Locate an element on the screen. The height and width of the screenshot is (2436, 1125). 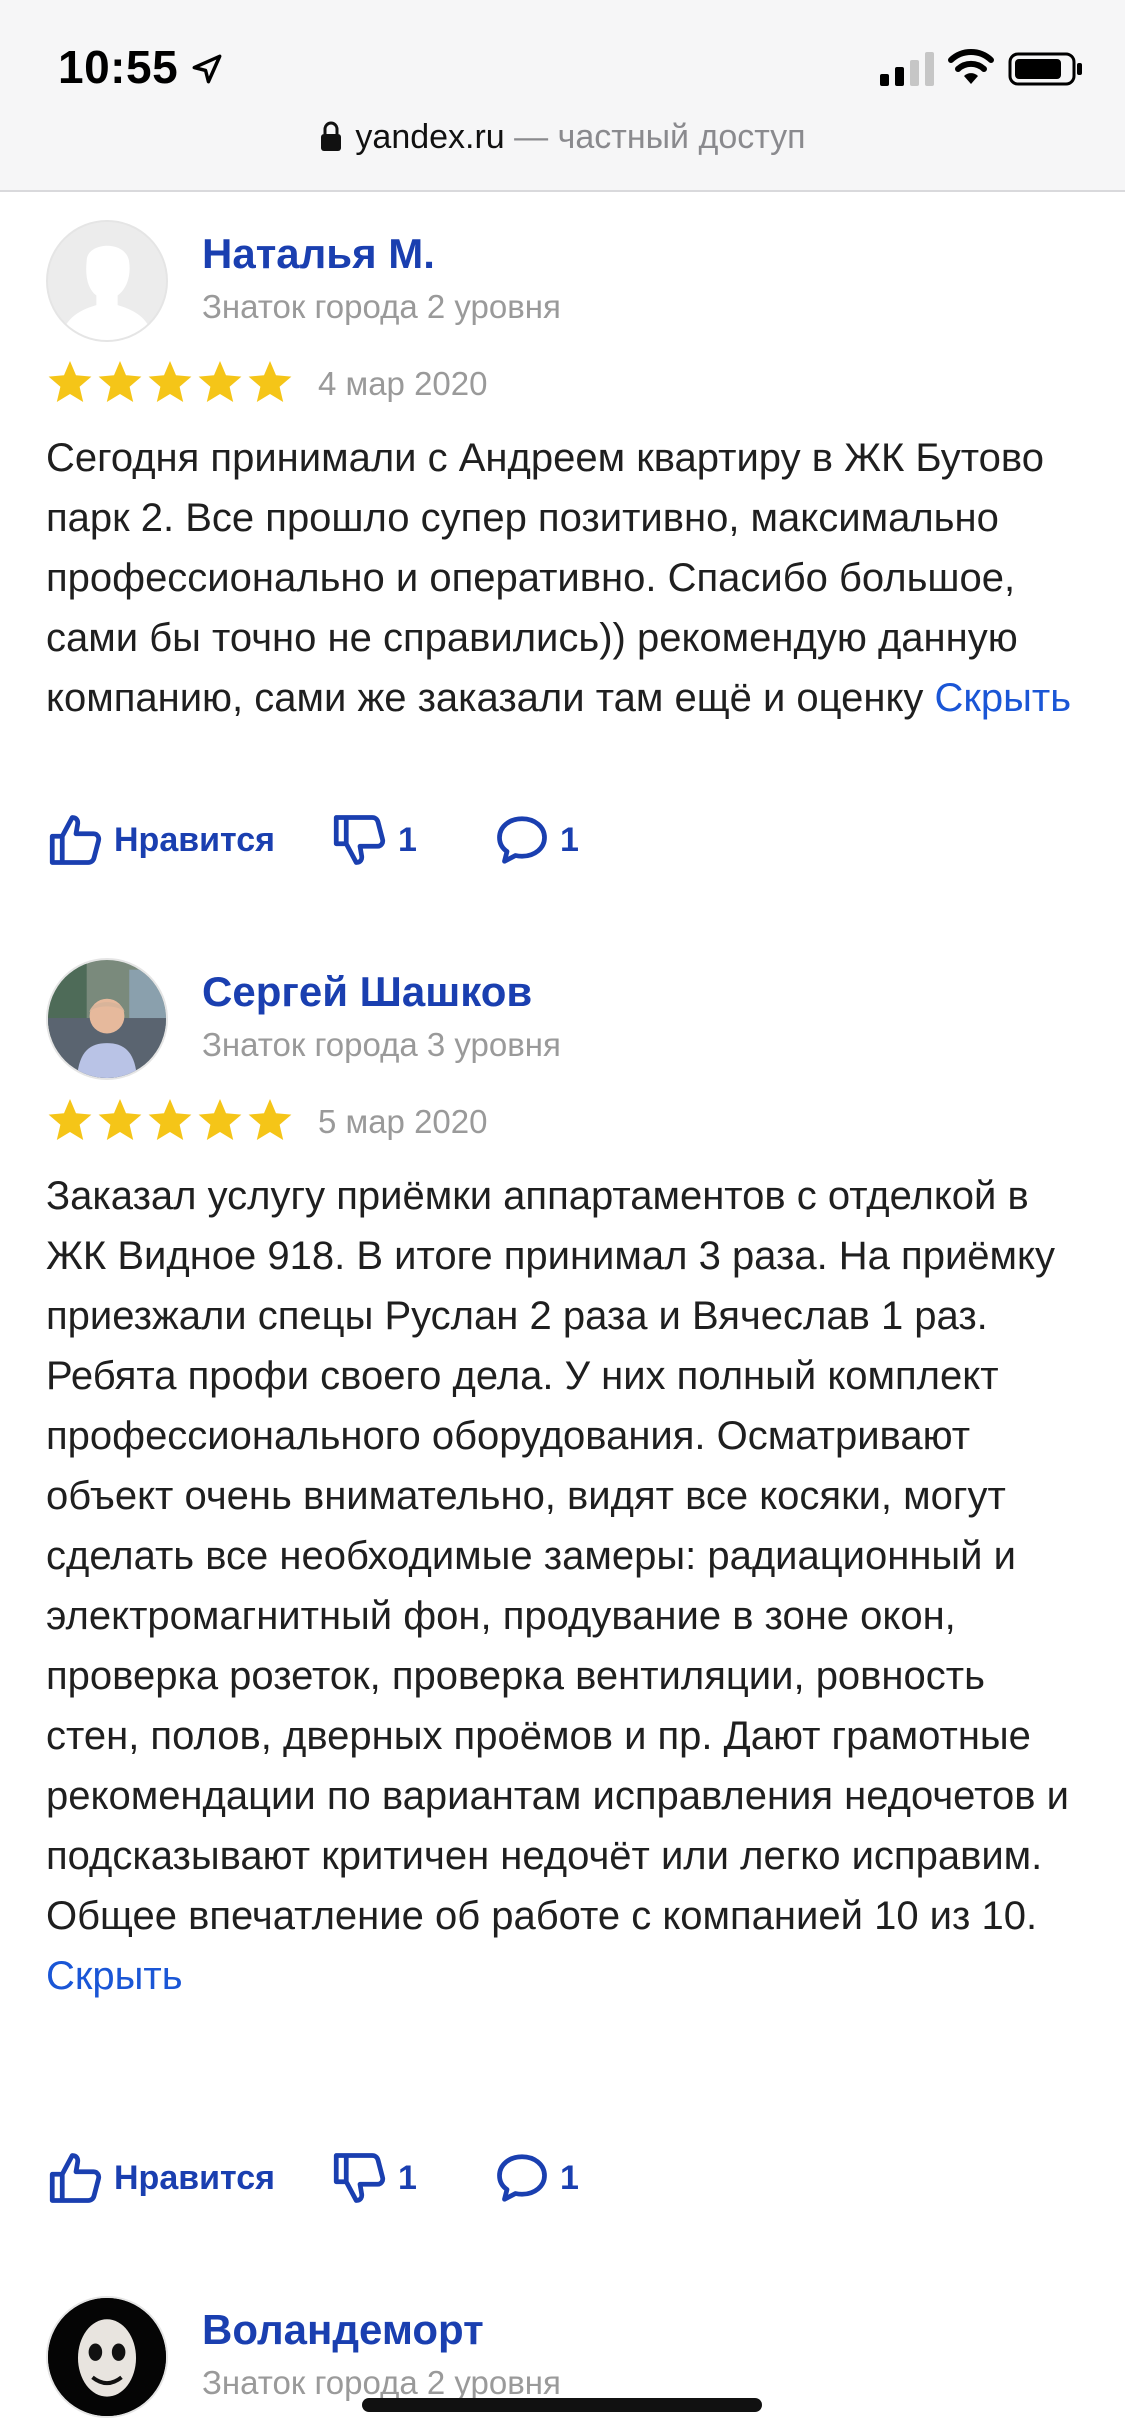
cellular-signal-icon is located at coordinates (907, 69).